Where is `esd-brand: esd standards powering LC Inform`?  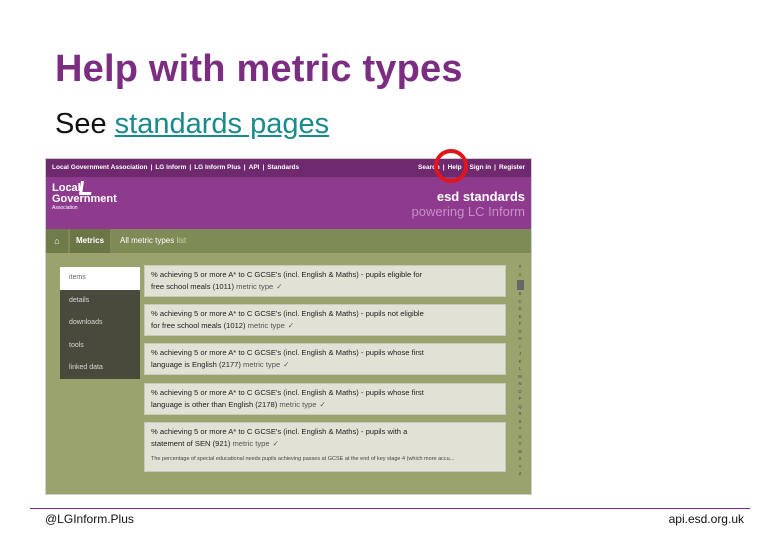
esd-brand: esd standards powering LC Inform is located at coordinates (468, 204).